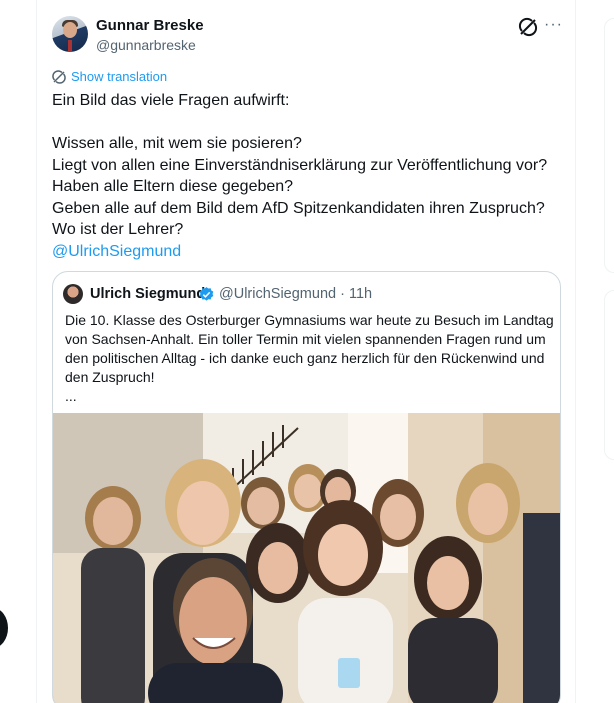 This screenshot has height=703, width=614. Describe the element at coordinates (360, 294) in the screenshot. I see `quote-time: 11h` at that location.